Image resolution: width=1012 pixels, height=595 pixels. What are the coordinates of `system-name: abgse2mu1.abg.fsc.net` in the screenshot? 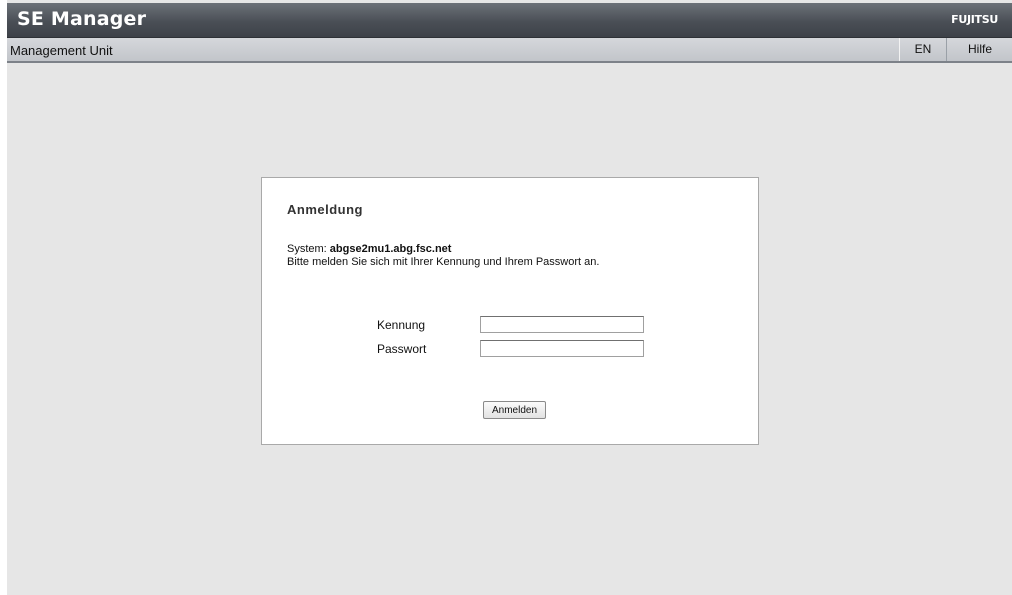 It's located at (390, 249).